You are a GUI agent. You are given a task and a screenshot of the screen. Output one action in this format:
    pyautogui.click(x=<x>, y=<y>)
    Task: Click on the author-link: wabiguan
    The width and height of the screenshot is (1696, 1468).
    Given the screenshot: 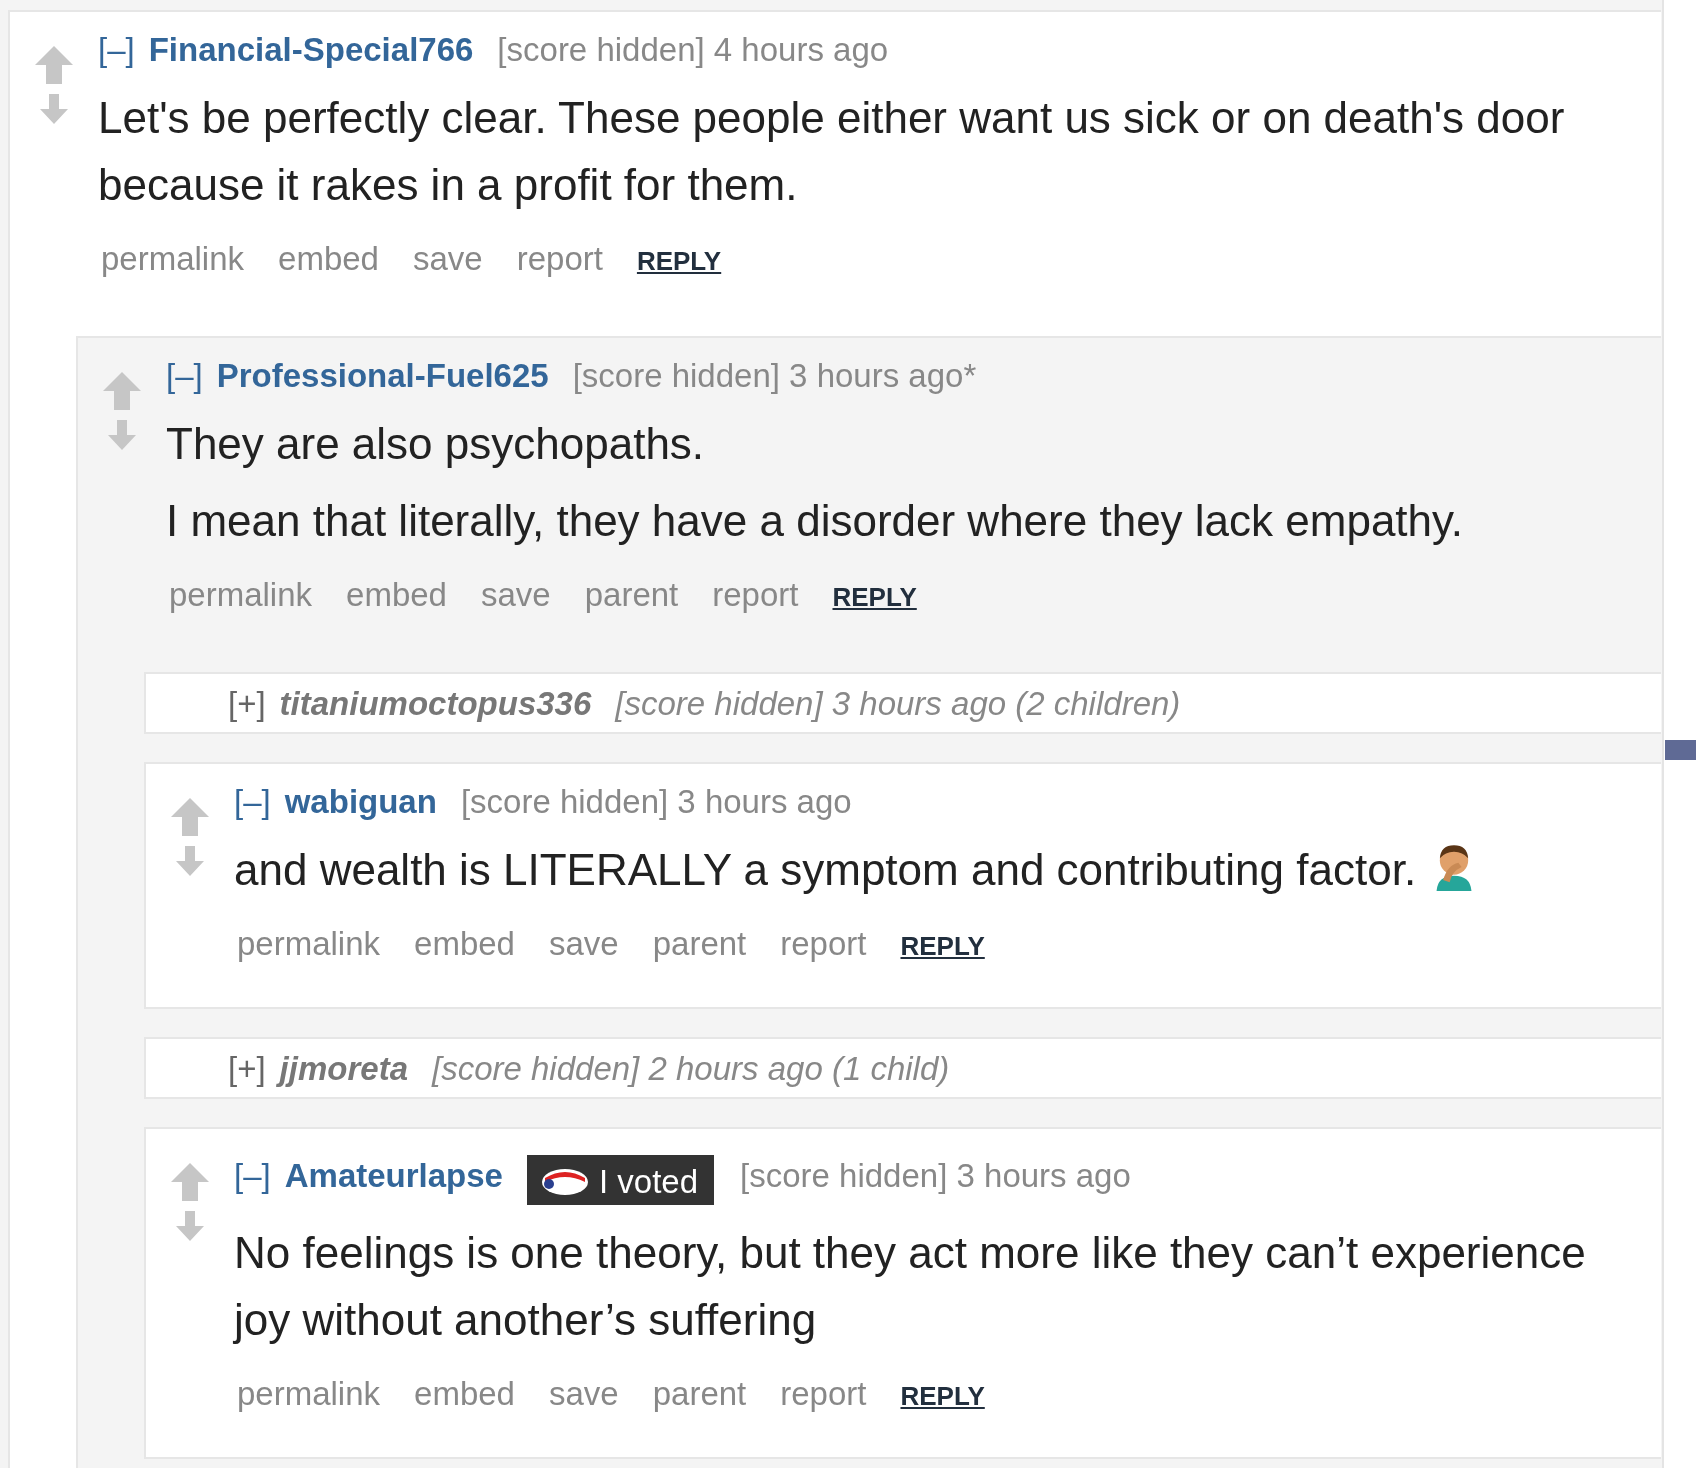 What is the action you would take?
    pyautogui.click(x=360, y=802)
    